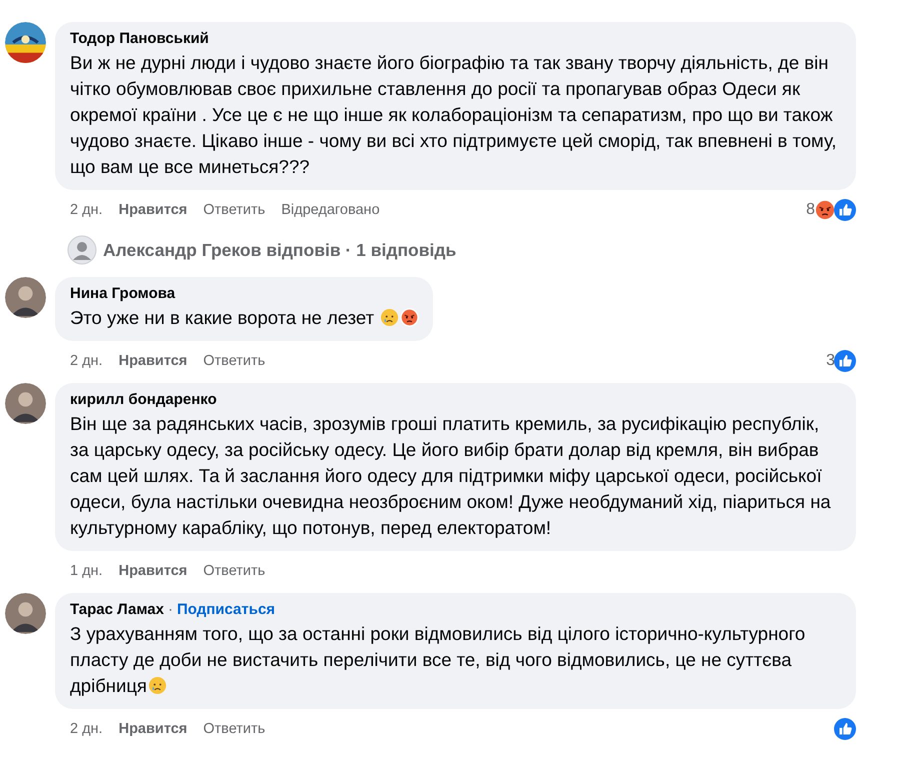  What do you see at coordinates (86, 571) in the screenshot?
I see `timestamp: 1 дн.` at bounding box center [86, 571].